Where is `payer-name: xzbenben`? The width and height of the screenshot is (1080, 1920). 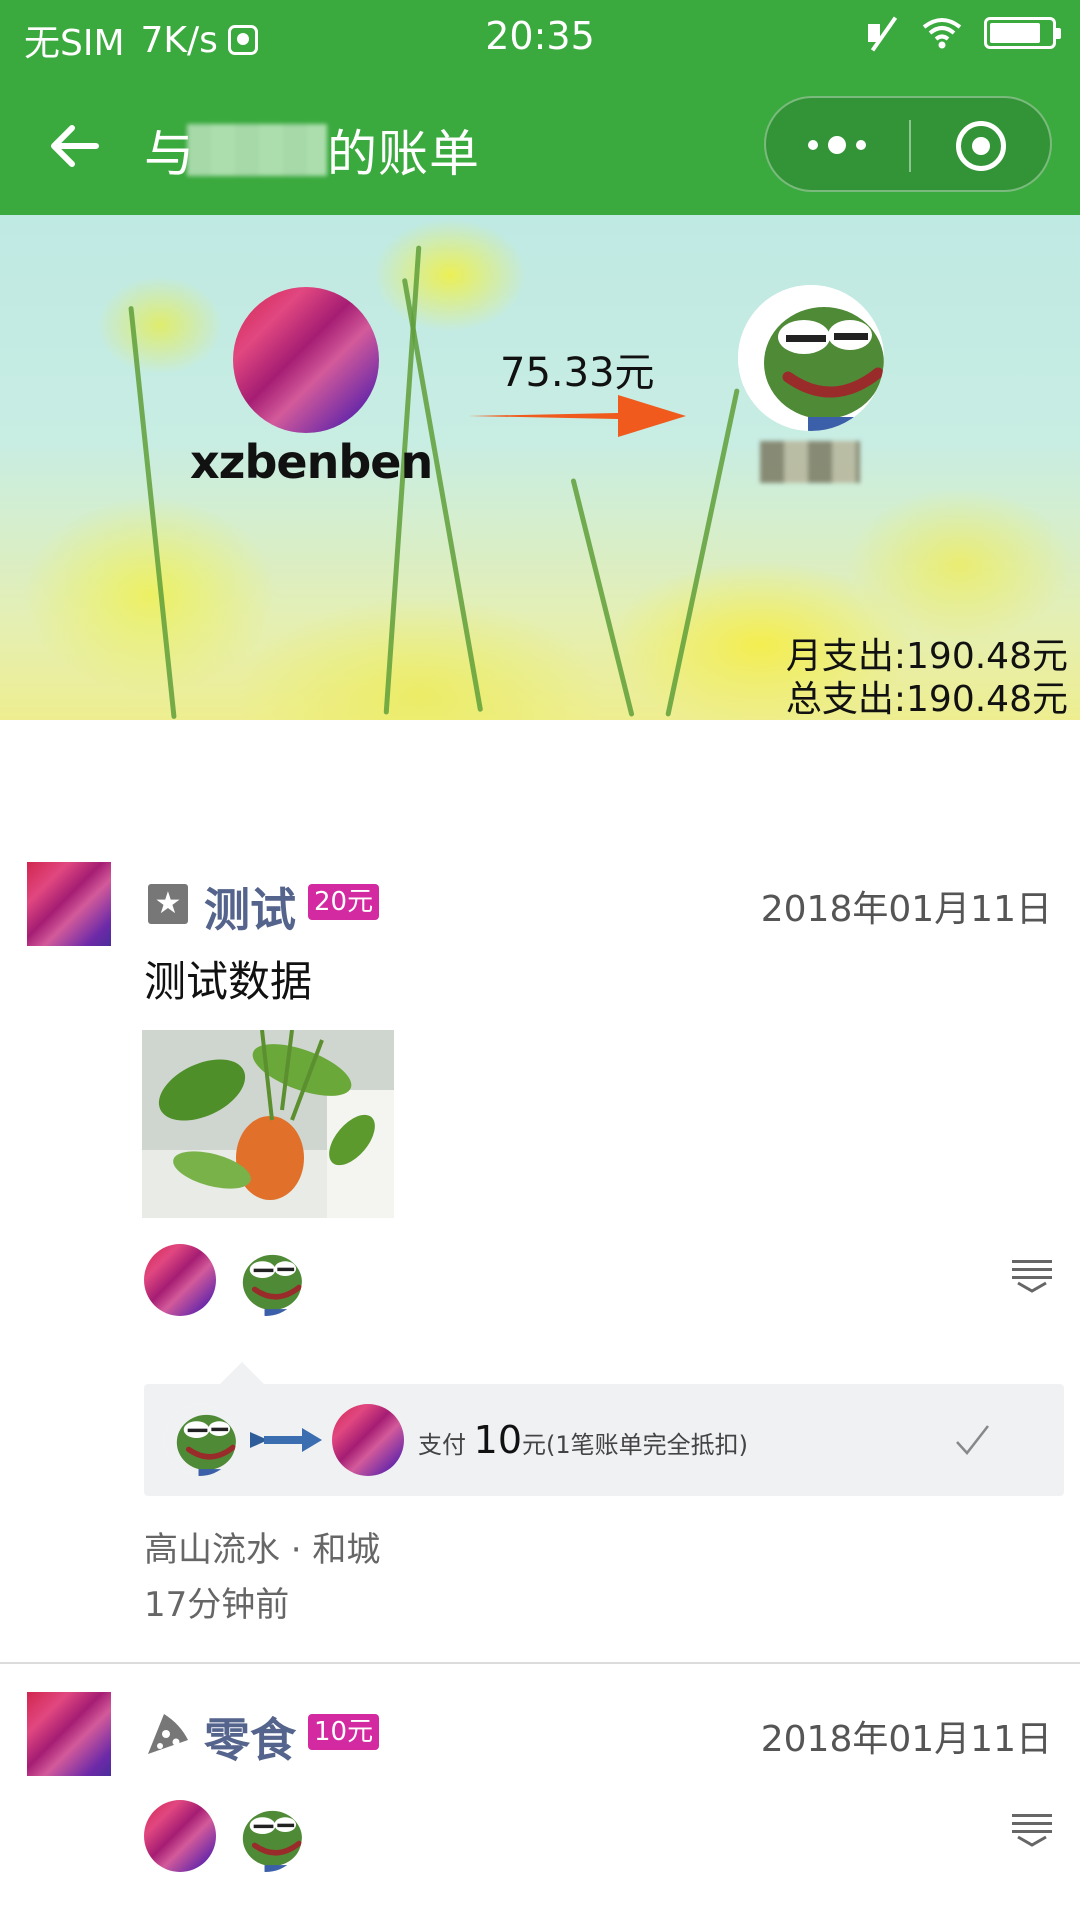 payer-name: xzbenben is located at coordinates (311, 462).